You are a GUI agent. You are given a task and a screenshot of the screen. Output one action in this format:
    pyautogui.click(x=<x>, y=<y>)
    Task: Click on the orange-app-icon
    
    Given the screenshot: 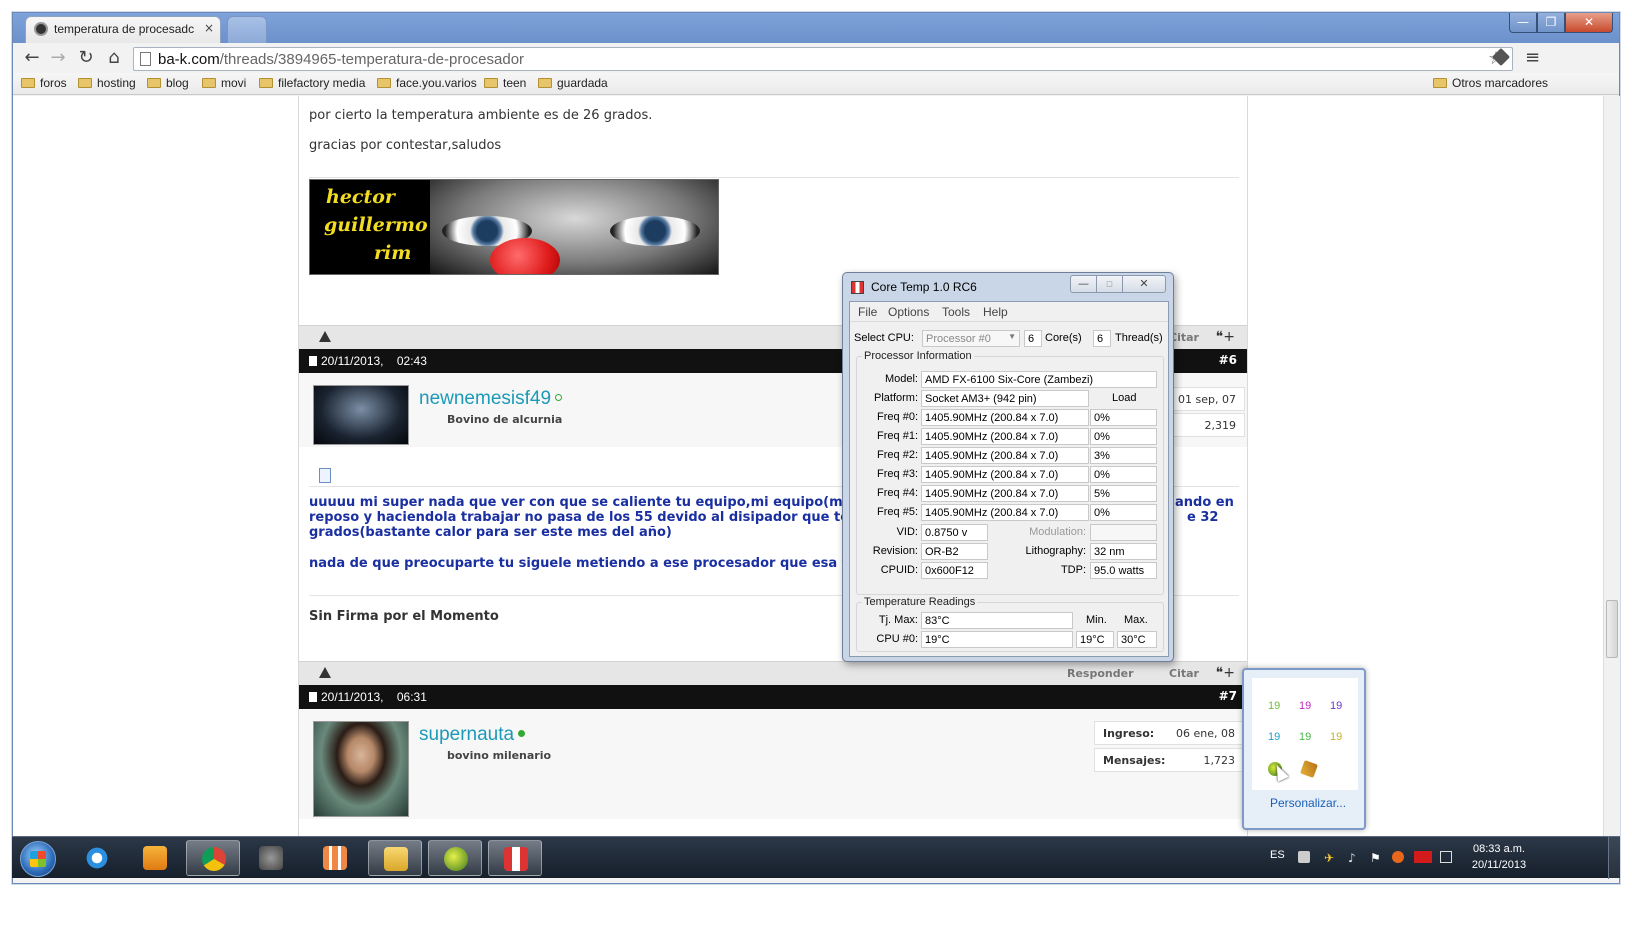 What is the action you would take?
    pyautogui.click(x=1398, y=857)
    